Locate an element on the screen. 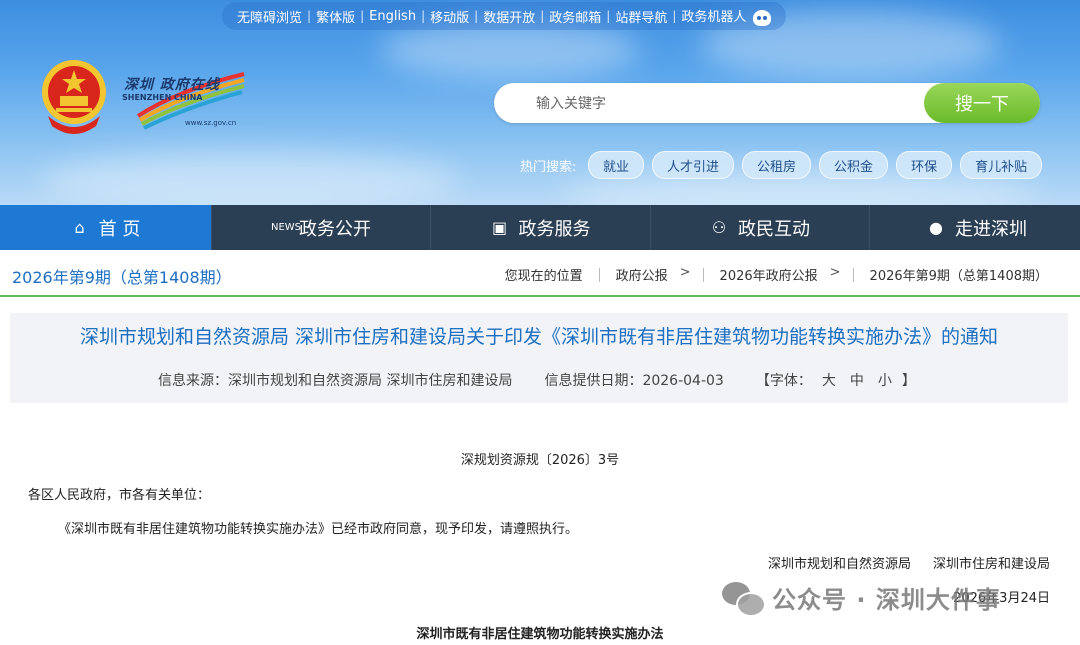 This screenshot has width=1080, height=645. font-size-small: 小 is located at coordinates (885, 380).